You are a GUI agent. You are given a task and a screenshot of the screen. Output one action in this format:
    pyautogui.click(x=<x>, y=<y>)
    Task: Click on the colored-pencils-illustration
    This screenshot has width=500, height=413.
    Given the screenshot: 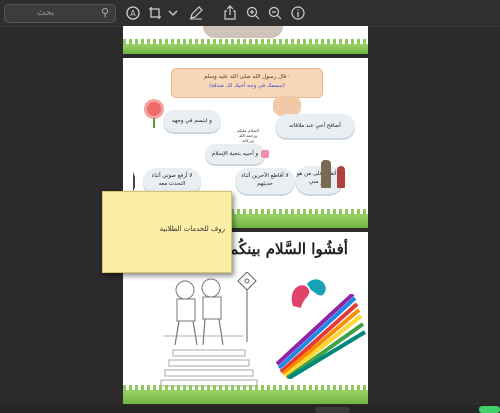 What is the action you would take?
    pyautogui.click(x=321, y=336)
    